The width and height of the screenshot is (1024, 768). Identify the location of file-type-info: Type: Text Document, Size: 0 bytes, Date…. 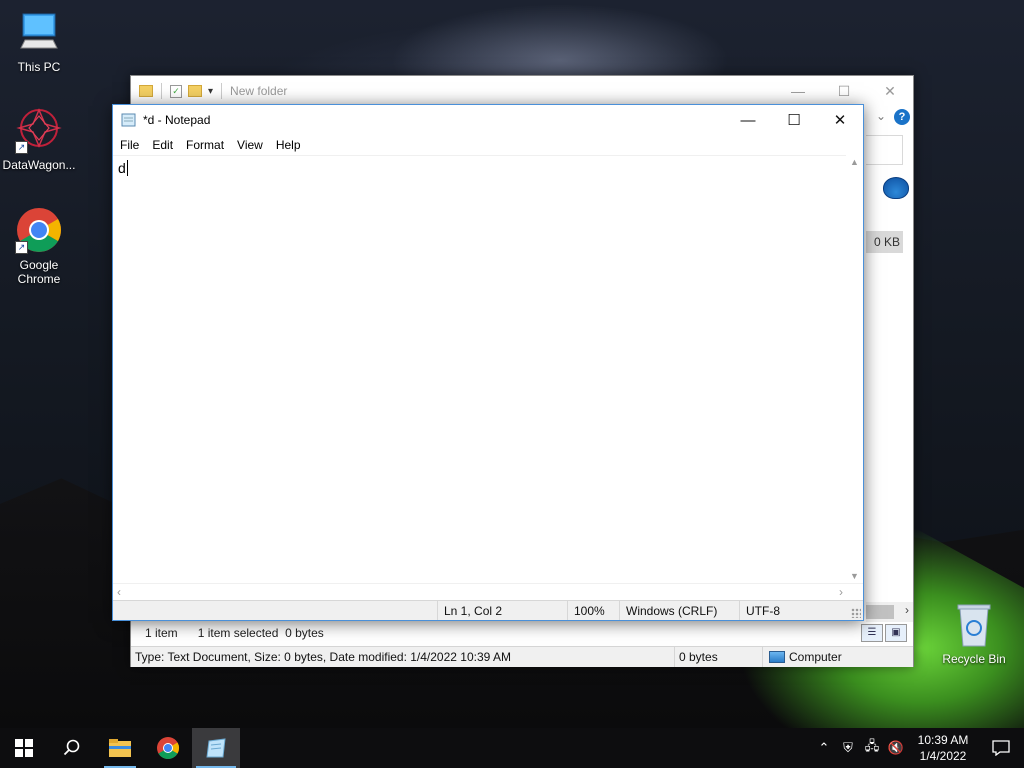
(403, 657).